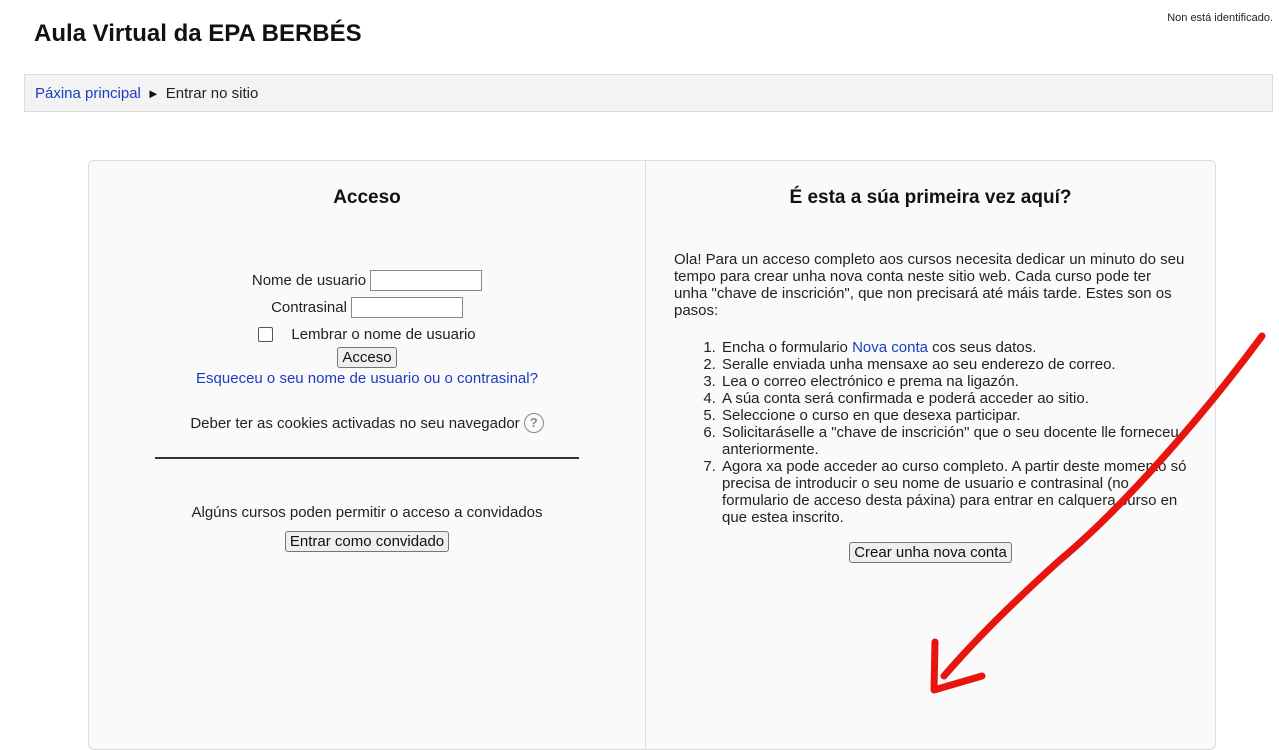 This screenshot has height=750, width=1279. I want to click on username-row: Nome de usuario, so click(367, 280).